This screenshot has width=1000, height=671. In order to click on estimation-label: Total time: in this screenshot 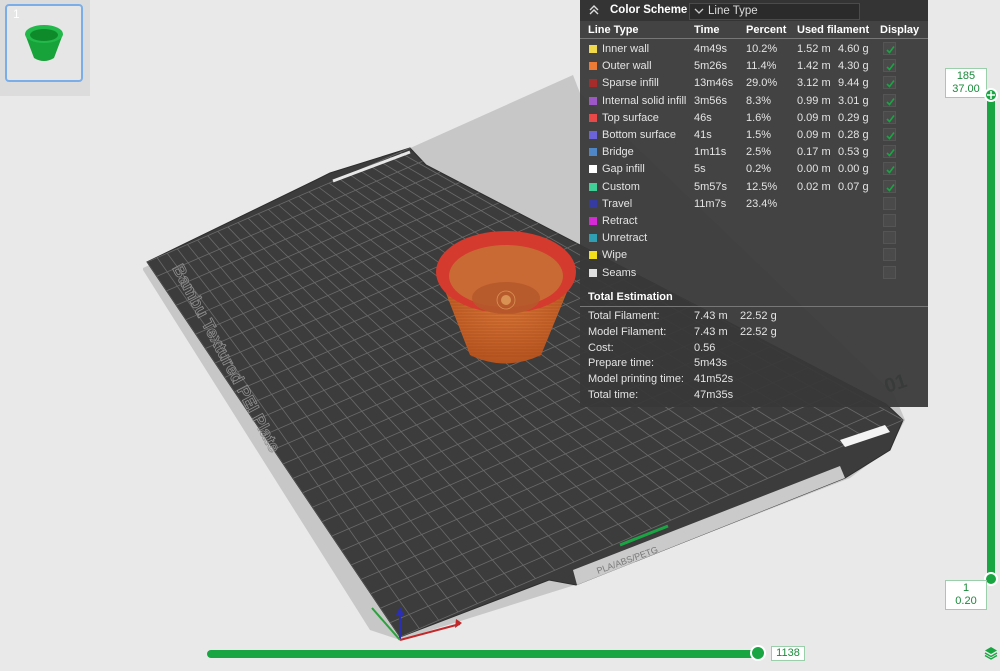, I will do `click(613, 395)`.